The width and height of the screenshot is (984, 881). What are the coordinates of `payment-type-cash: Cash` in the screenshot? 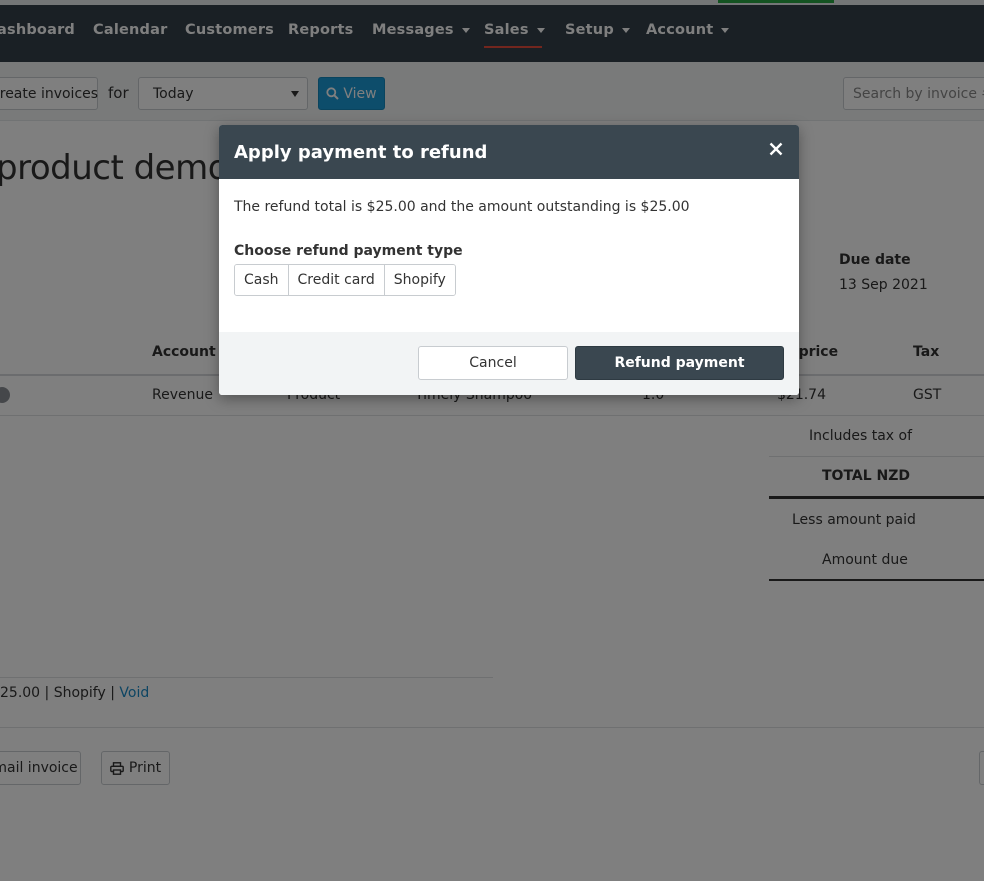 It's located at (261, 280).